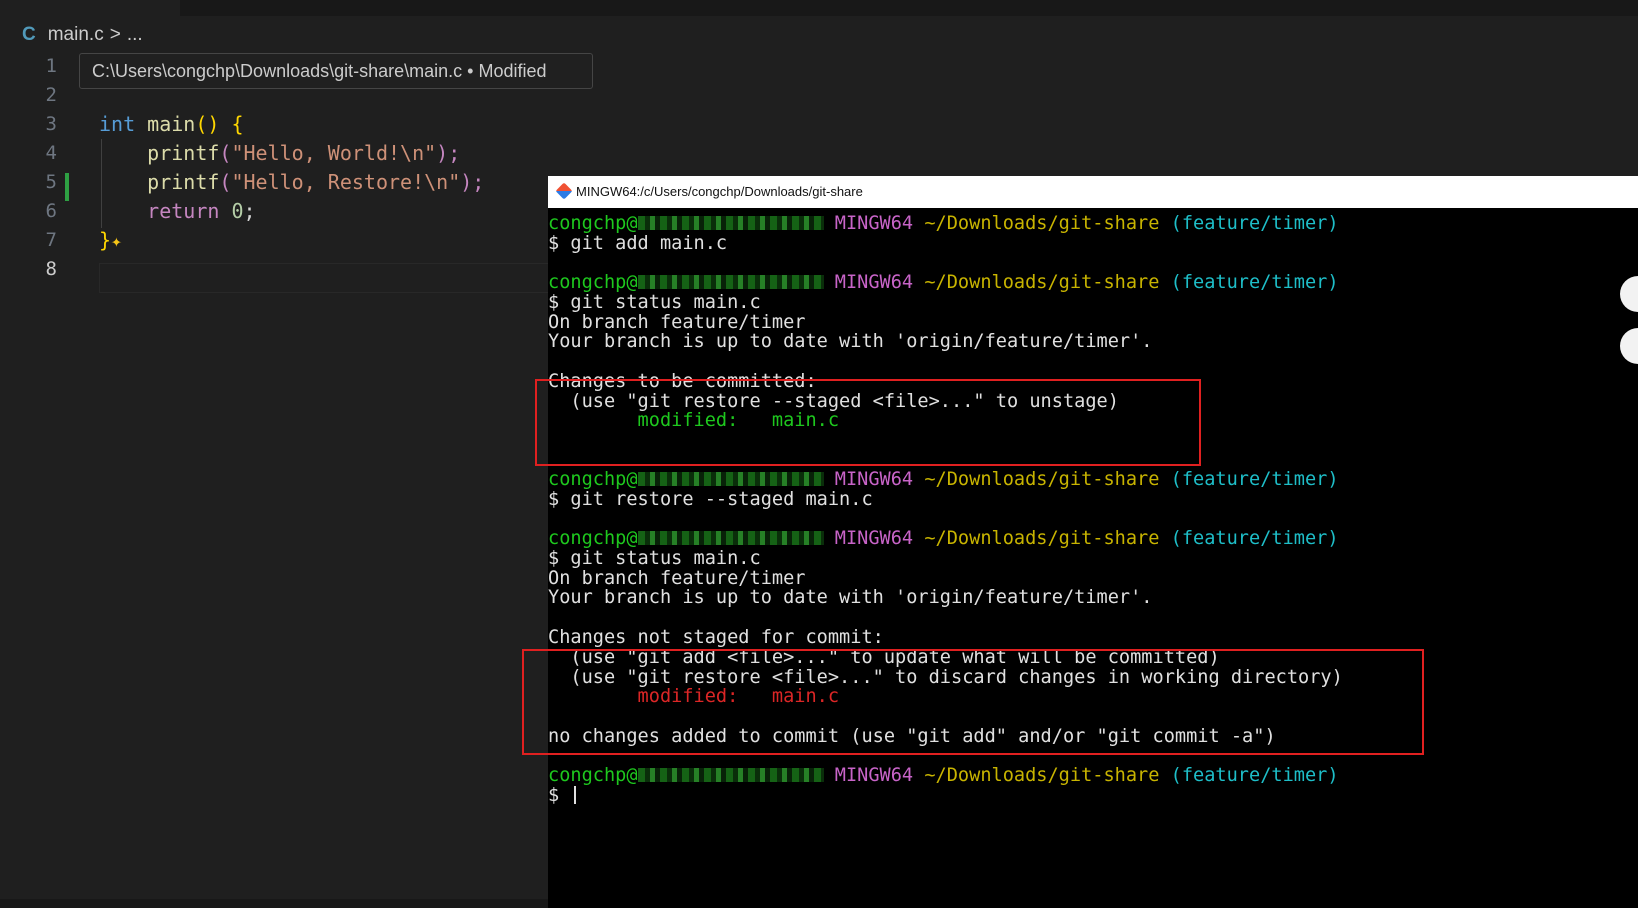  I want to click on c-file-icon: C, so click(29, 34).